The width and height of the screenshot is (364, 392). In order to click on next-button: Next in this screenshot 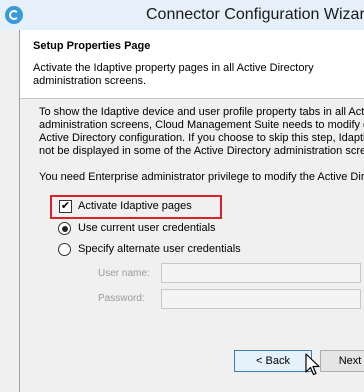, I will do `click(342, 361)`.